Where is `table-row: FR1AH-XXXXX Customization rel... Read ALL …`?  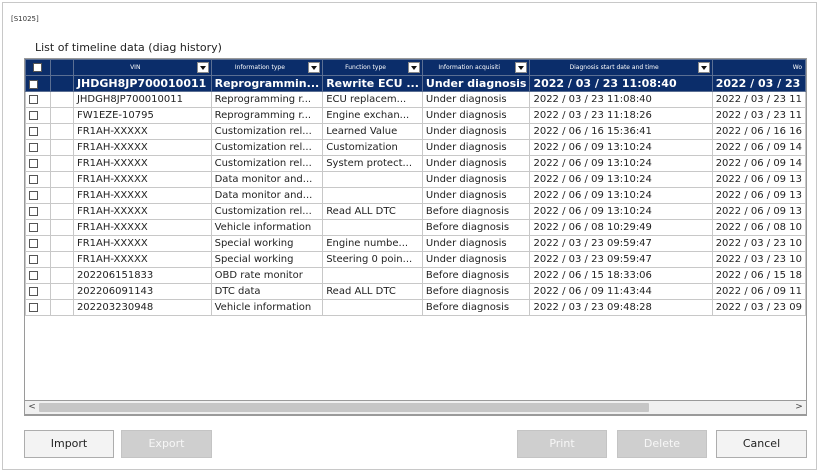 table-row: FR1AH-XXXXX Customization rel... Read ALL … is located at coordinates (415, 211).